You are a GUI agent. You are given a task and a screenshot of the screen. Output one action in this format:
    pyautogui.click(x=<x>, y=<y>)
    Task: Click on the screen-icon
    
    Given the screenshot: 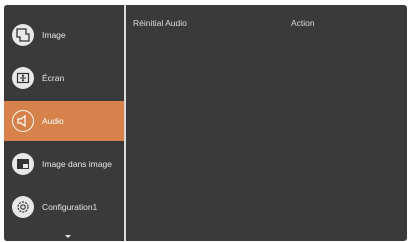 What is the action you would take?
    pyautogui.click(x=23, y=78)
    